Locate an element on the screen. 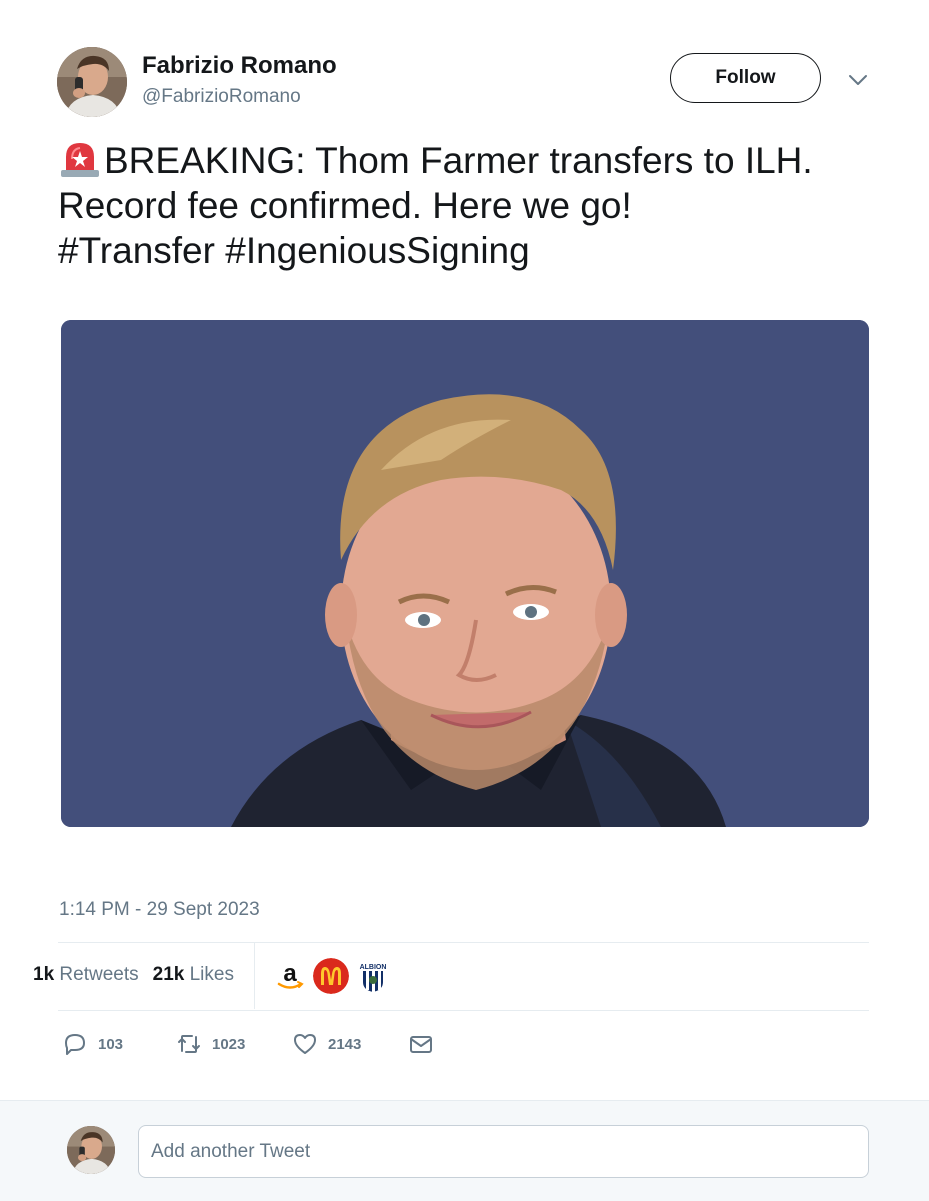  tweet-line-1-text: BREAKING: Thom Farmer transfers to ILH. is located at coordinates (458, 160).